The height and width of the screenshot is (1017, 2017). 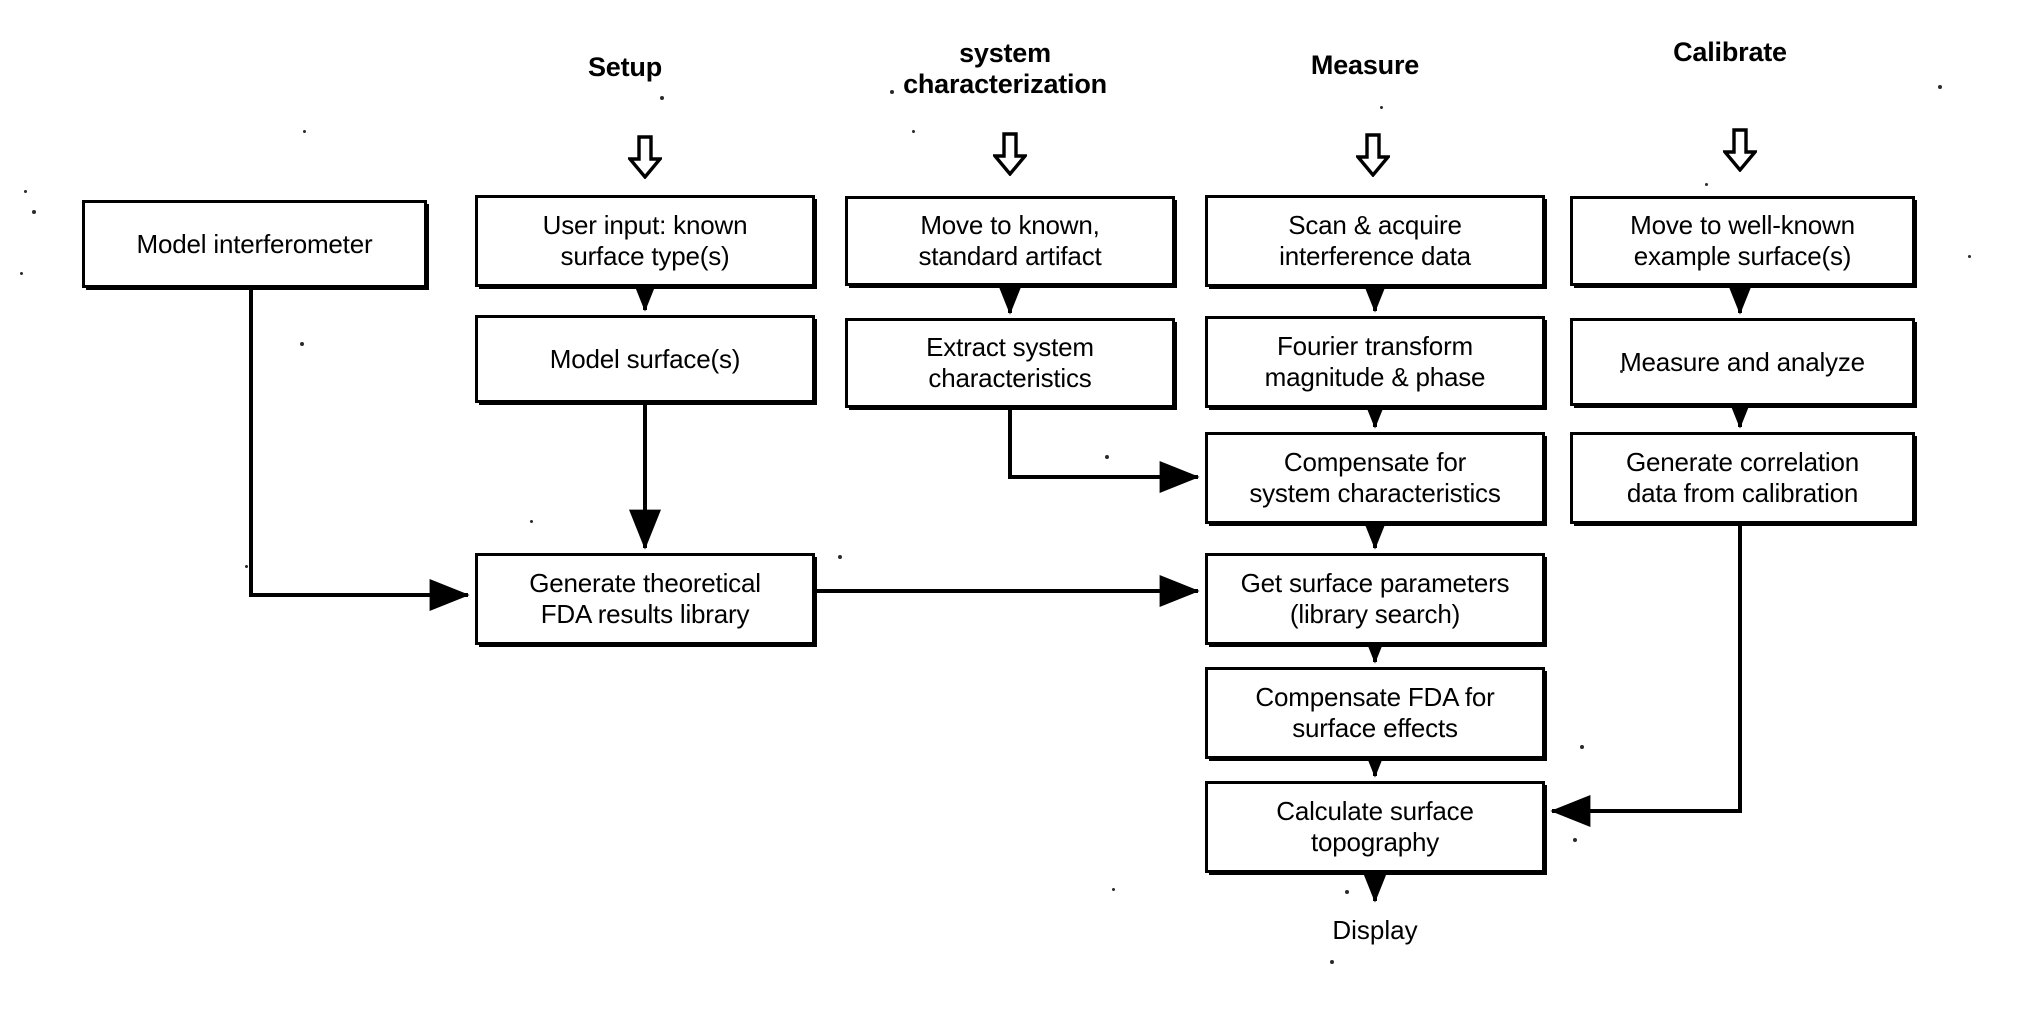 I want to click on node-compensate-fda: Compensate FDA for surface effects, so click(x=1375, y=713).